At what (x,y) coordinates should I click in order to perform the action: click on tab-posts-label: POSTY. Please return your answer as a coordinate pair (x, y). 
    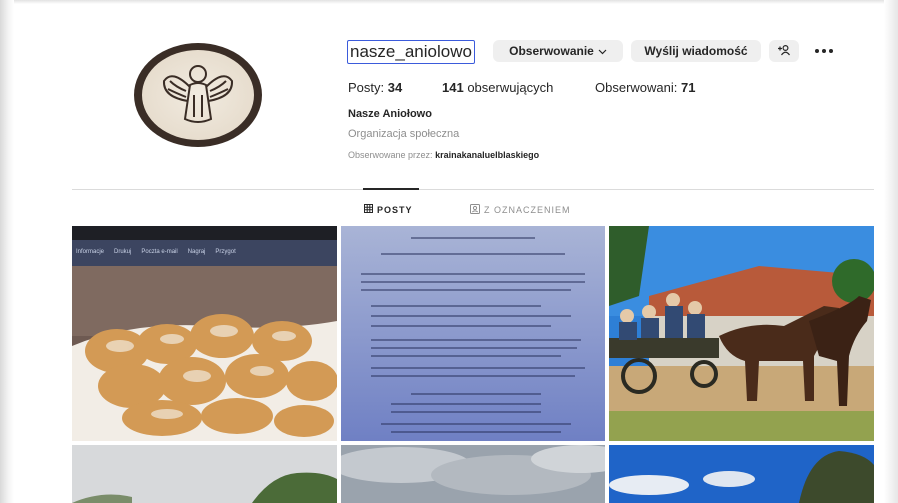
    Looking at the image, I should click on (395, 209).